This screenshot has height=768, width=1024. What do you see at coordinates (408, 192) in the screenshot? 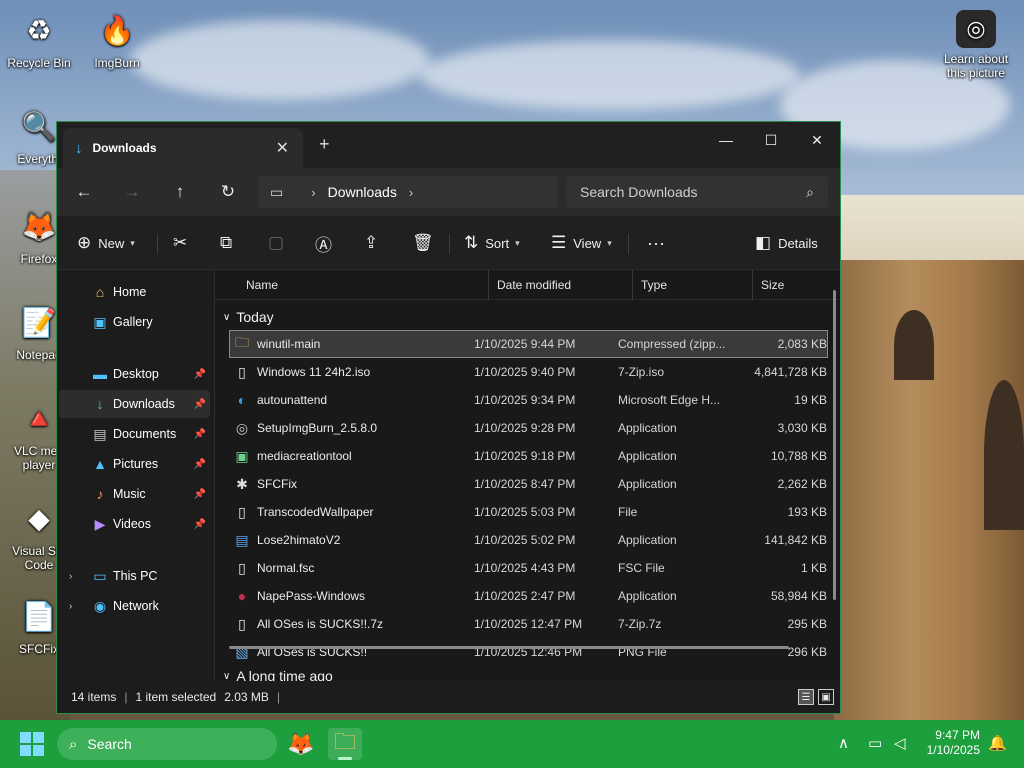
I see `address-bar: ▭ › Downloads ›` at bounding box center [408, 192].